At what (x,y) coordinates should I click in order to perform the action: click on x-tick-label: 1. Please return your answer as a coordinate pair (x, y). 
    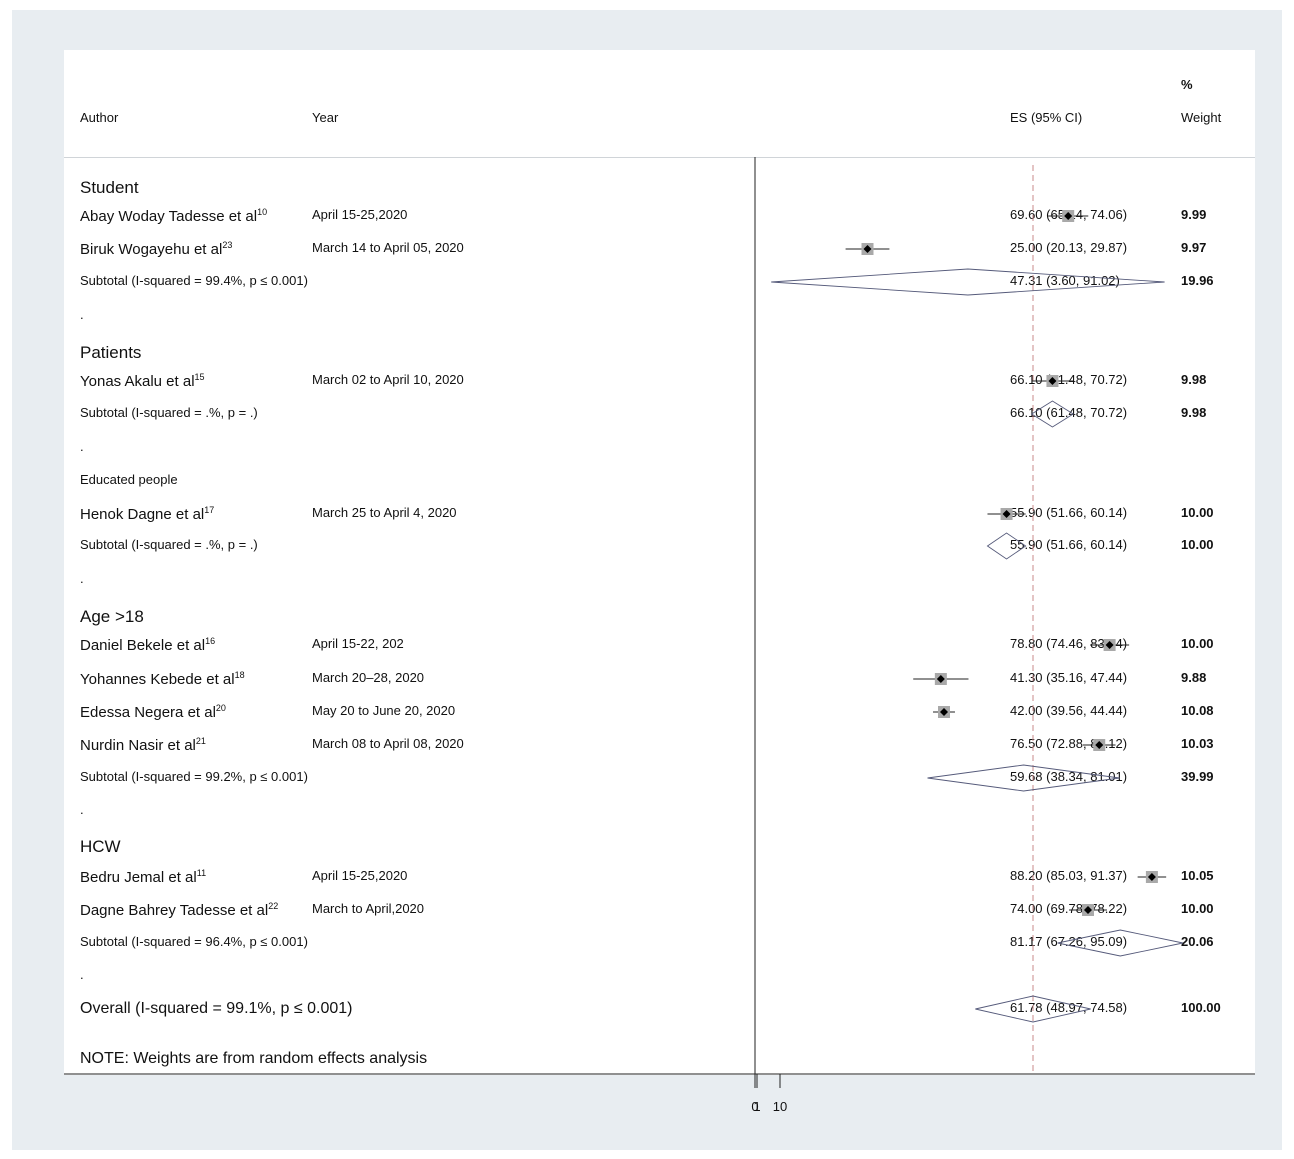
    Looking at the image, I should click on (756, 1106).